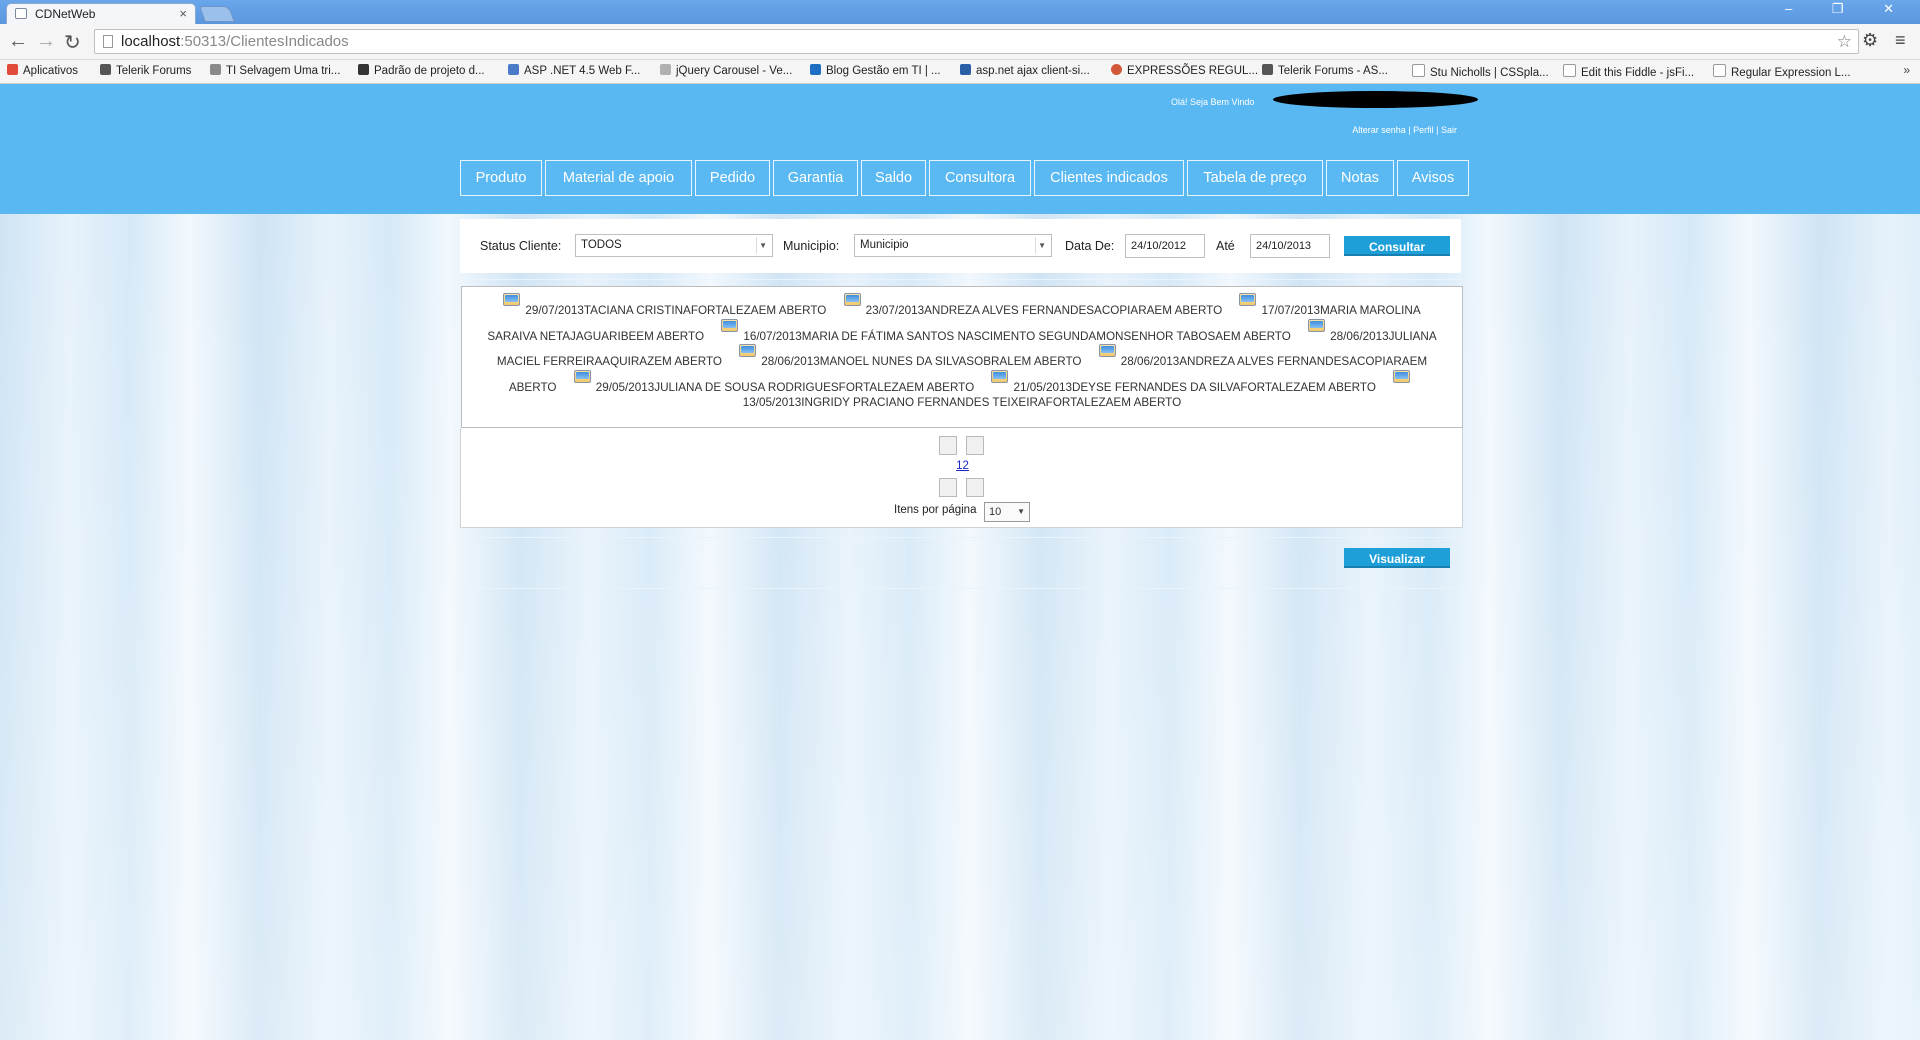  I want to click on items-per-page-value: 10, so click(995, 512).